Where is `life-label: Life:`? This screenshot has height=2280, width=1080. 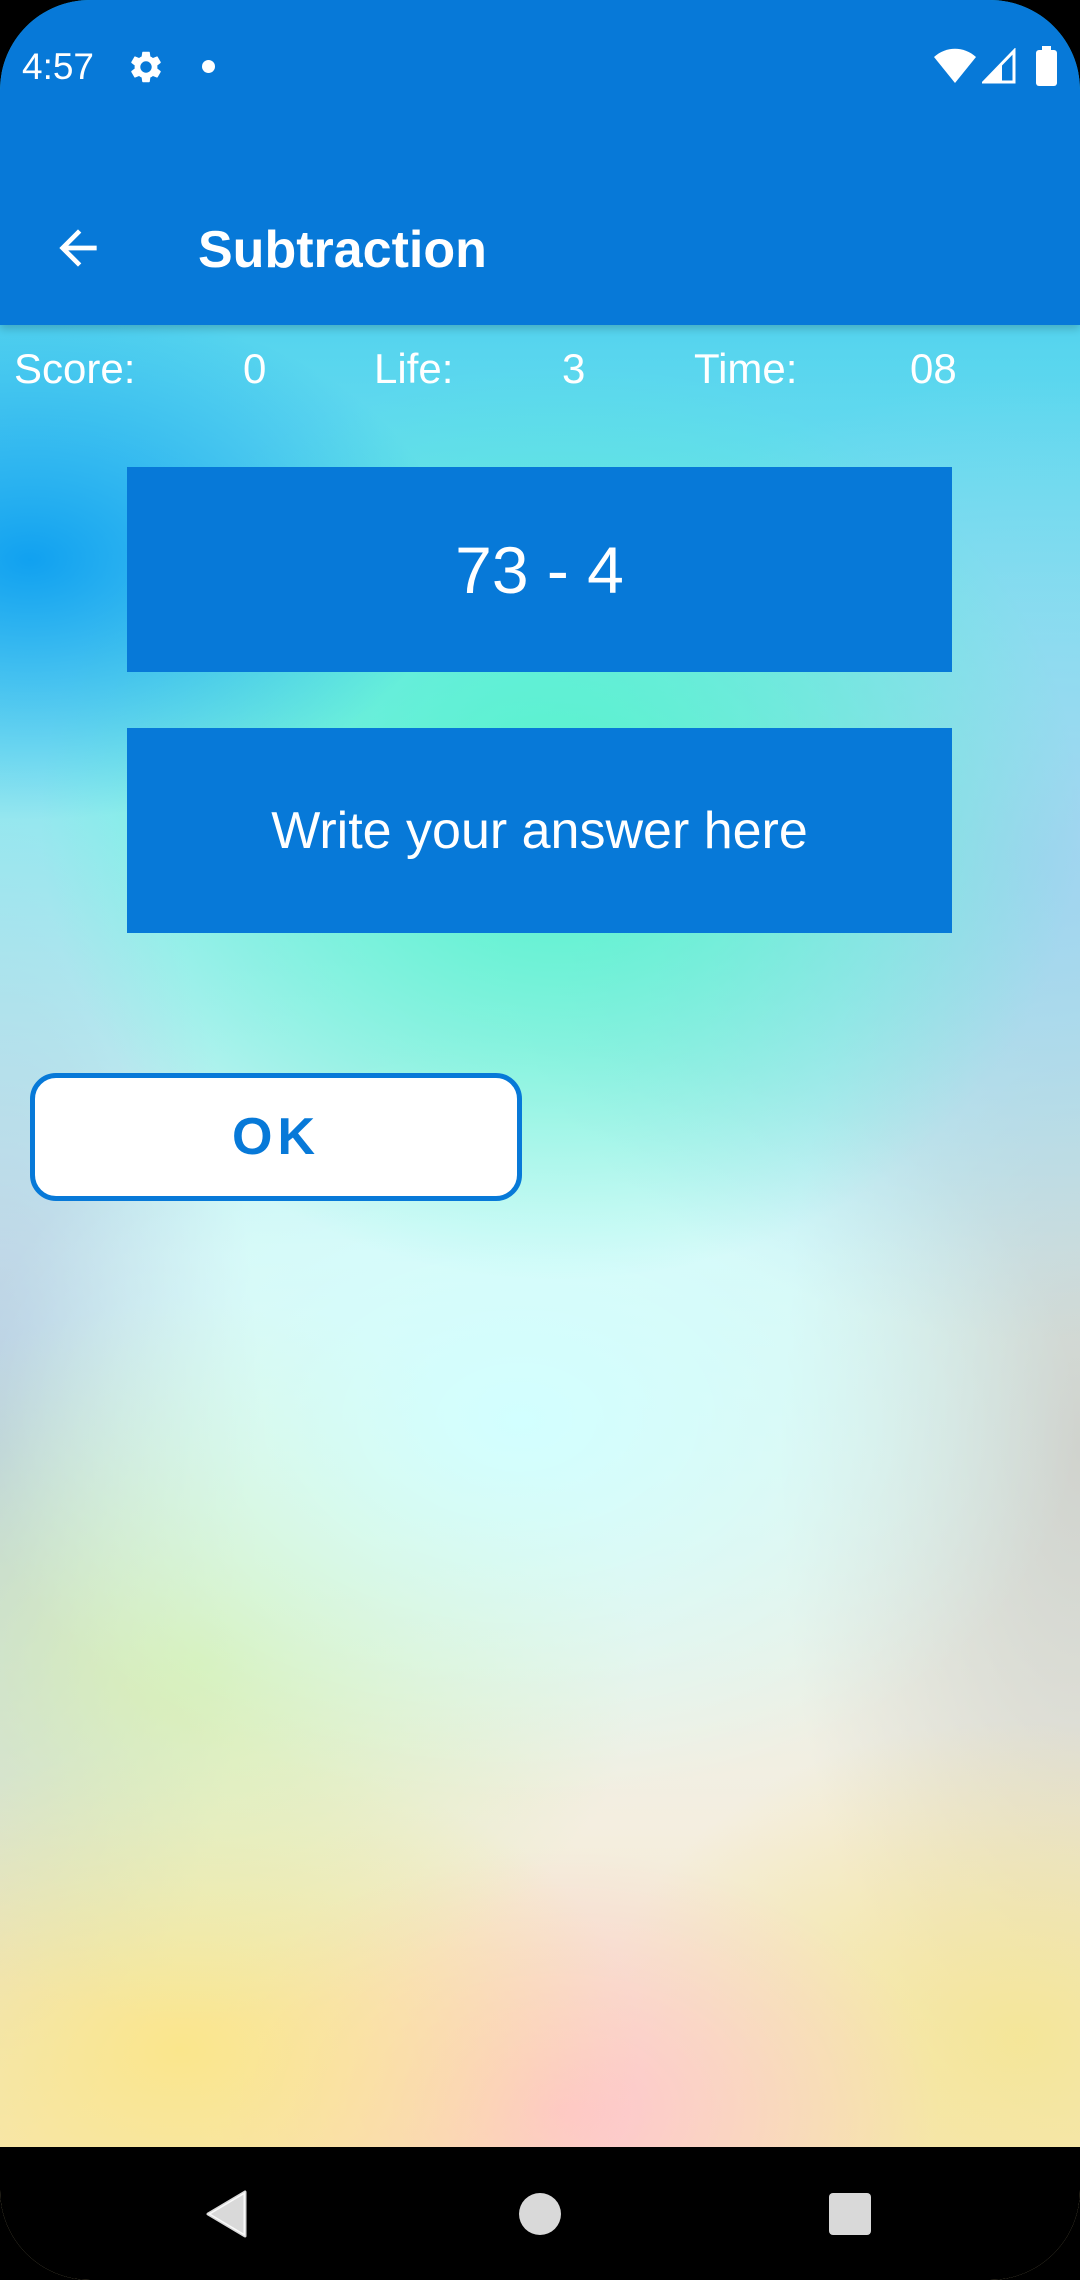
life-label: Life: is located at coordinates (414, 368).